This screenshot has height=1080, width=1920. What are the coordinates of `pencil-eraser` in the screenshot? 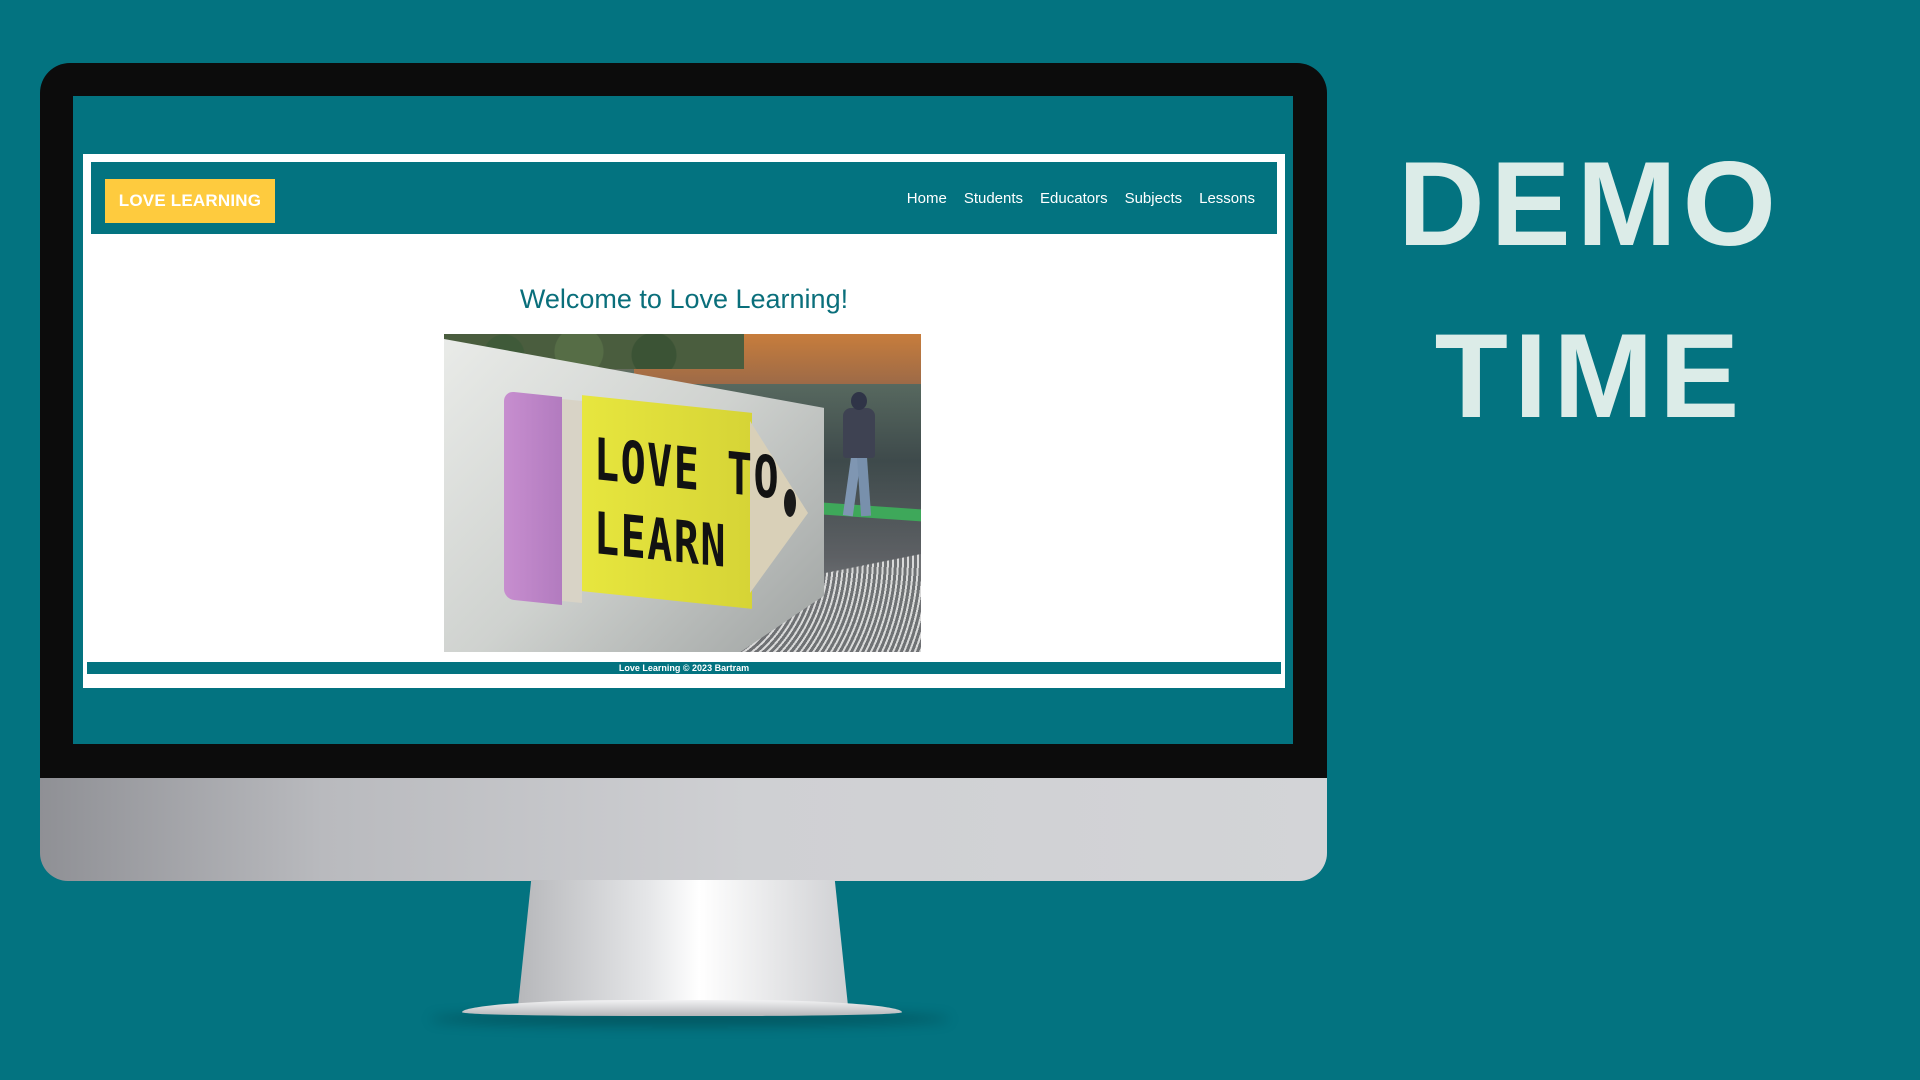 It's located at (533, 498).